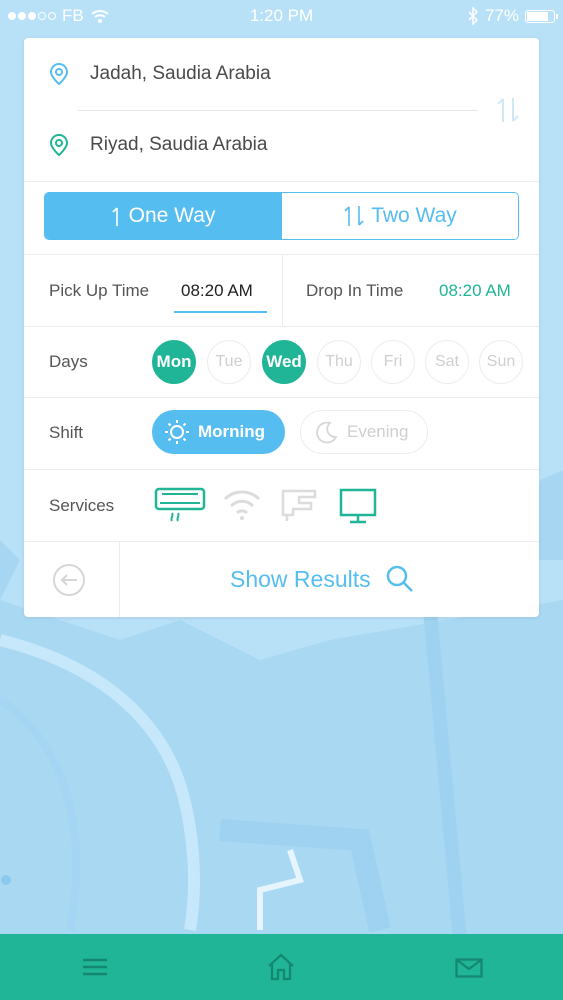  What do you see at coordinates (68, 361) in the screenshot?
I see `days-label: Days` at bounding box center [68, 361].